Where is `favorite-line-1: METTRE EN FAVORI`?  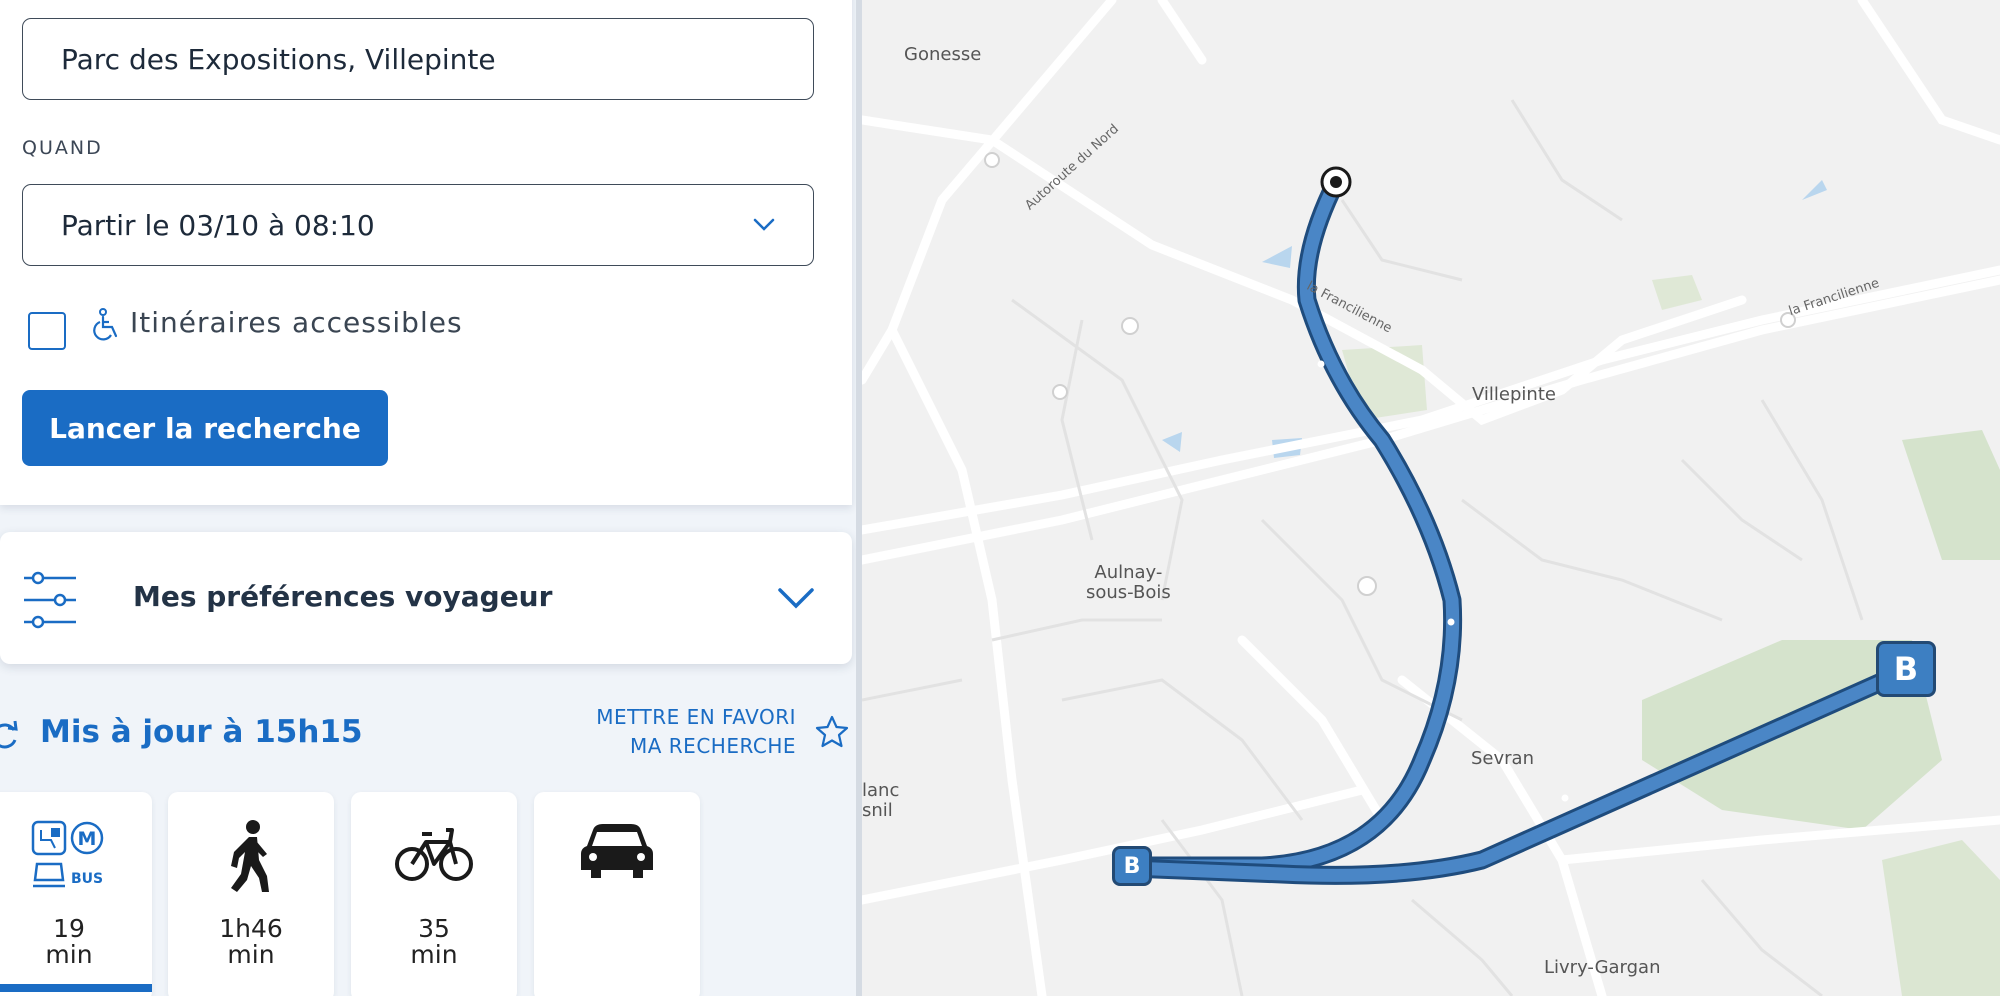
favorite-line-1: METTRE EN FAVORI is located at coordinates (696, 717).